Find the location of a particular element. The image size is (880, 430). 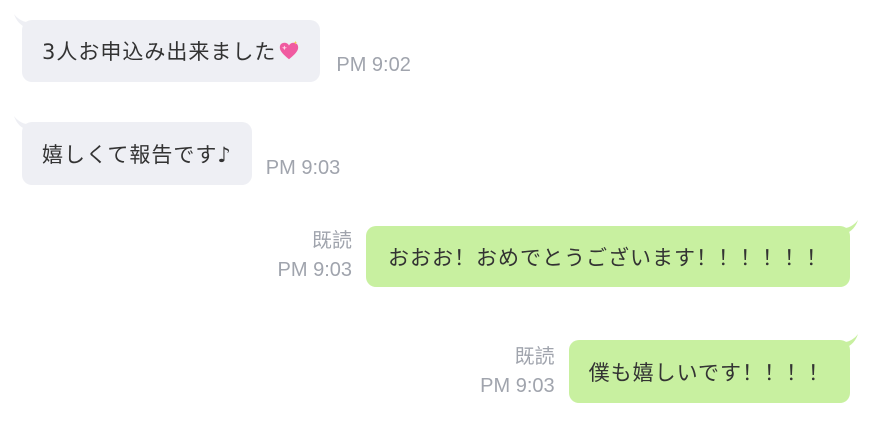

message-row-outgoing: 既読 PM 9:03 おおお！おめでとうございます！！！！！！ is located at coordinates (568, 253).